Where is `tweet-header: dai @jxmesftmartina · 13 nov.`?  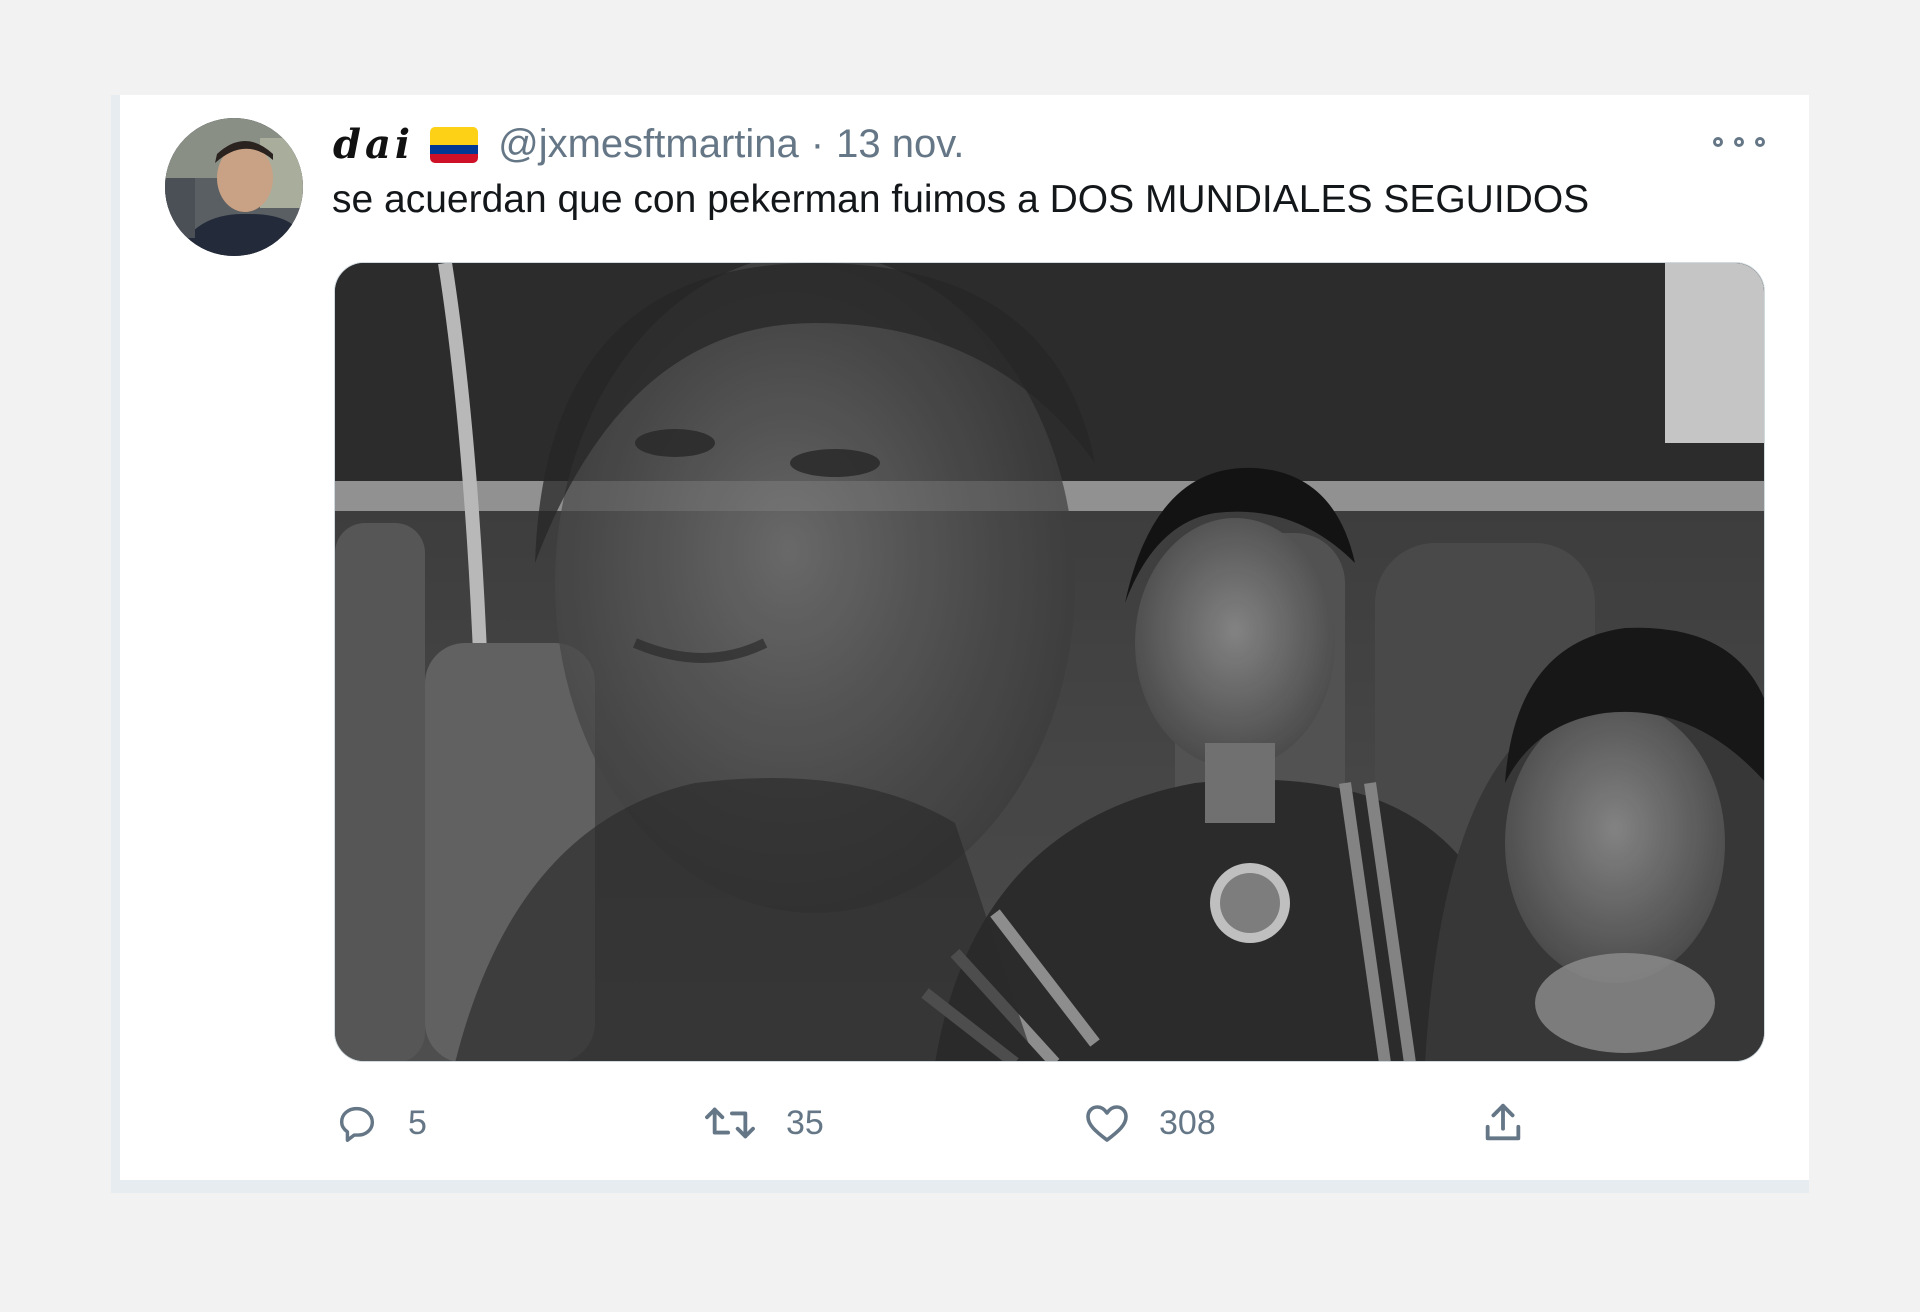
tweet-header: dai @jxmesftmartina · 13 nov. is located at coordinates (648, 144).